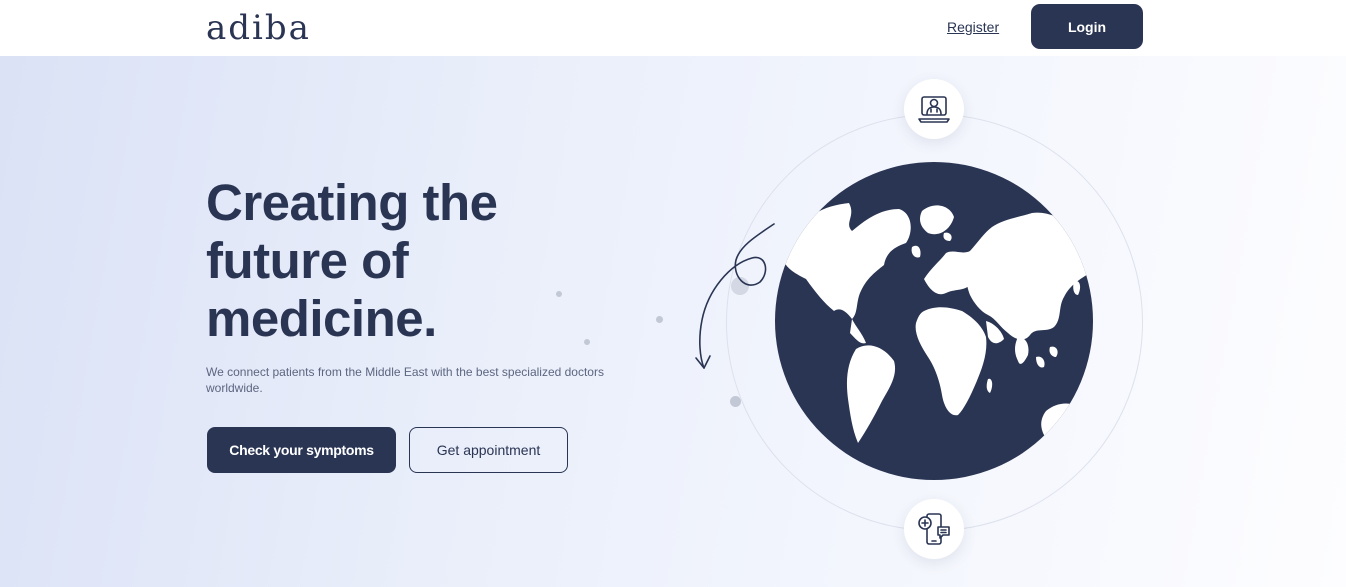 The height and width of the screenshot is (587, 1346). Describe the element at coordinates (934, 321) in the screenshot. I see `globe-icon` at that location.